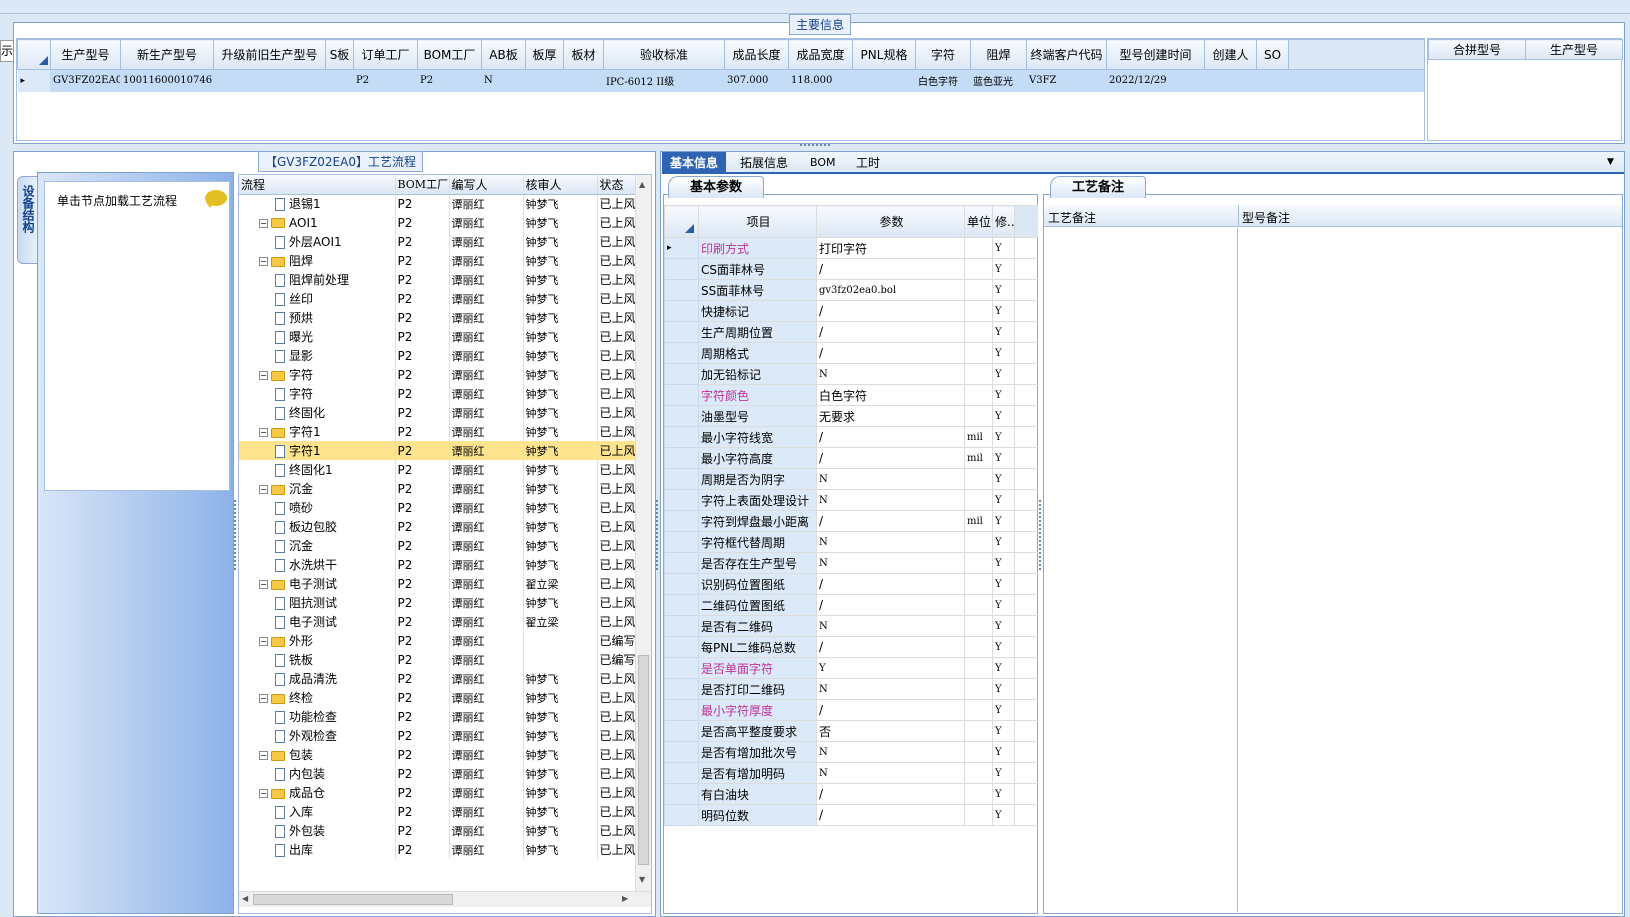  Describe the element at coordinates (1266, 217) in the screenshot. I see `model-remark-header: 型号备注` at that location.